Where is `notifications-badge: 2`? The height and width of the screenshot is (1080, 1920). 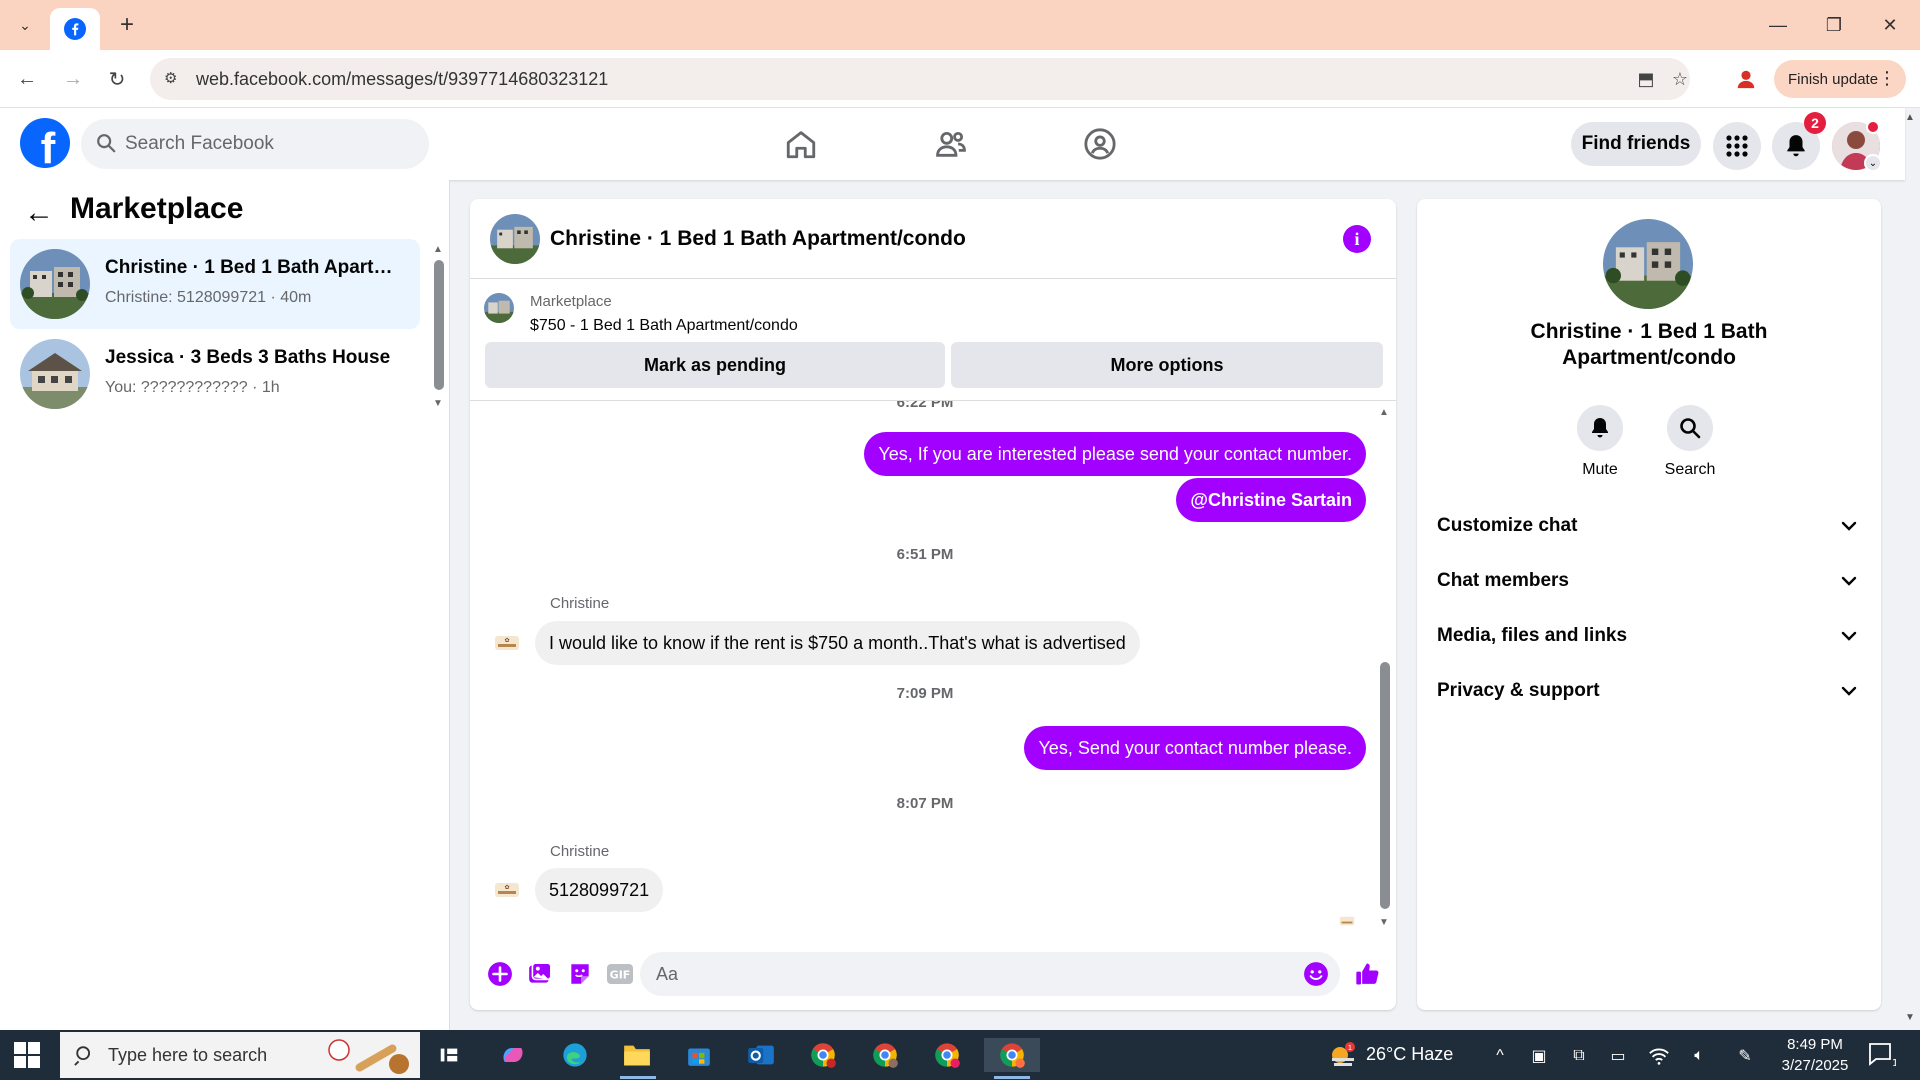 notifications-badge: 2 is located at coordinates (1815, 123).